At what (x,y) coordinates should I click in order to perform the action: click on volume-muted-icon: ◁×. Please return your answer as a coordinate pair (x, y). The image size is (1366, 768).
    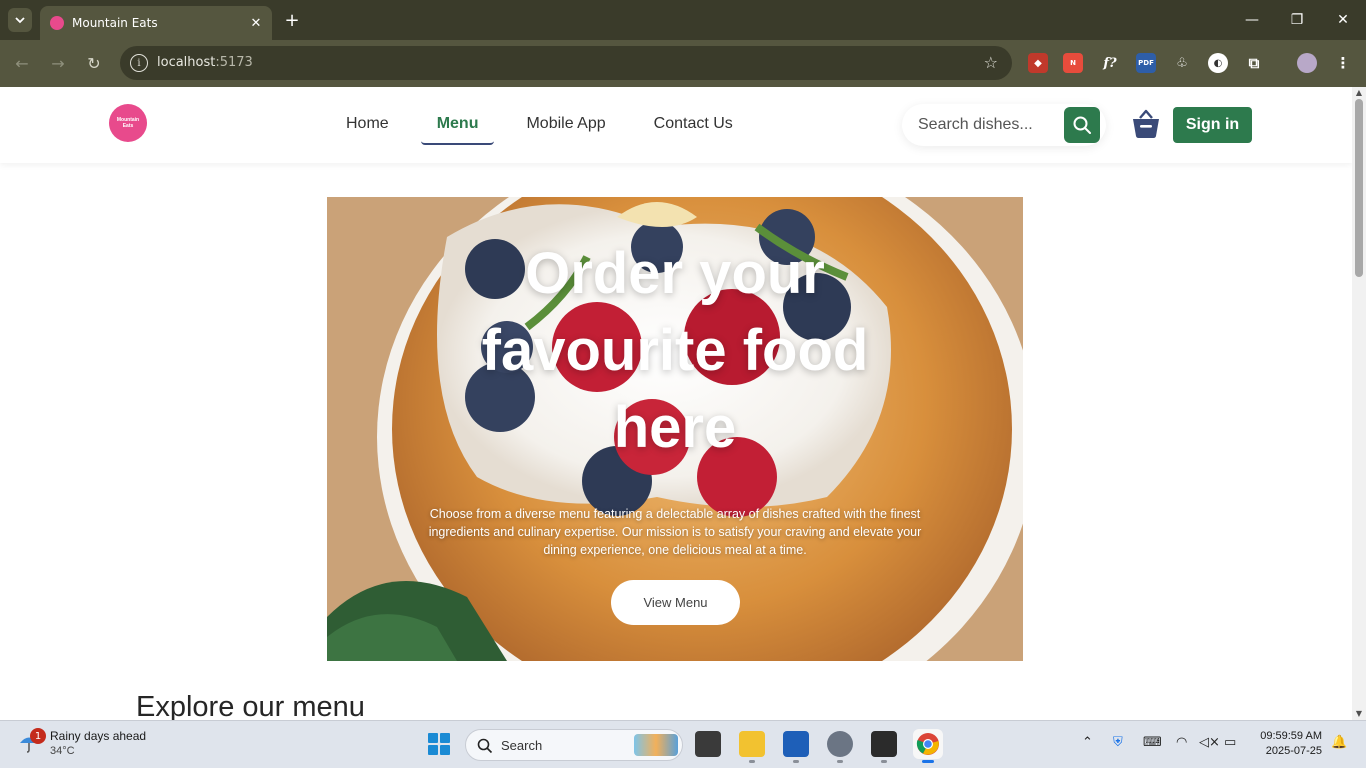
    Looking at the image, I should click on (1209, 742).